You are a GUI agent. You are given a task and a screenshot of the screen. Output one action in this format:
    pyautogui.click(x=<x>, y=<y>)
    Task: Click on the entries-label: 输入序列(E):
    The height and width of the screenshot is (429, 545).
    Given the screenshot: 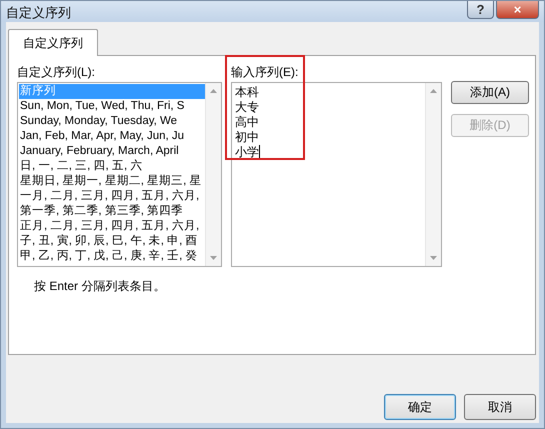 What is the action you would take?
    pyautogui.click(x=265, y=72)
    